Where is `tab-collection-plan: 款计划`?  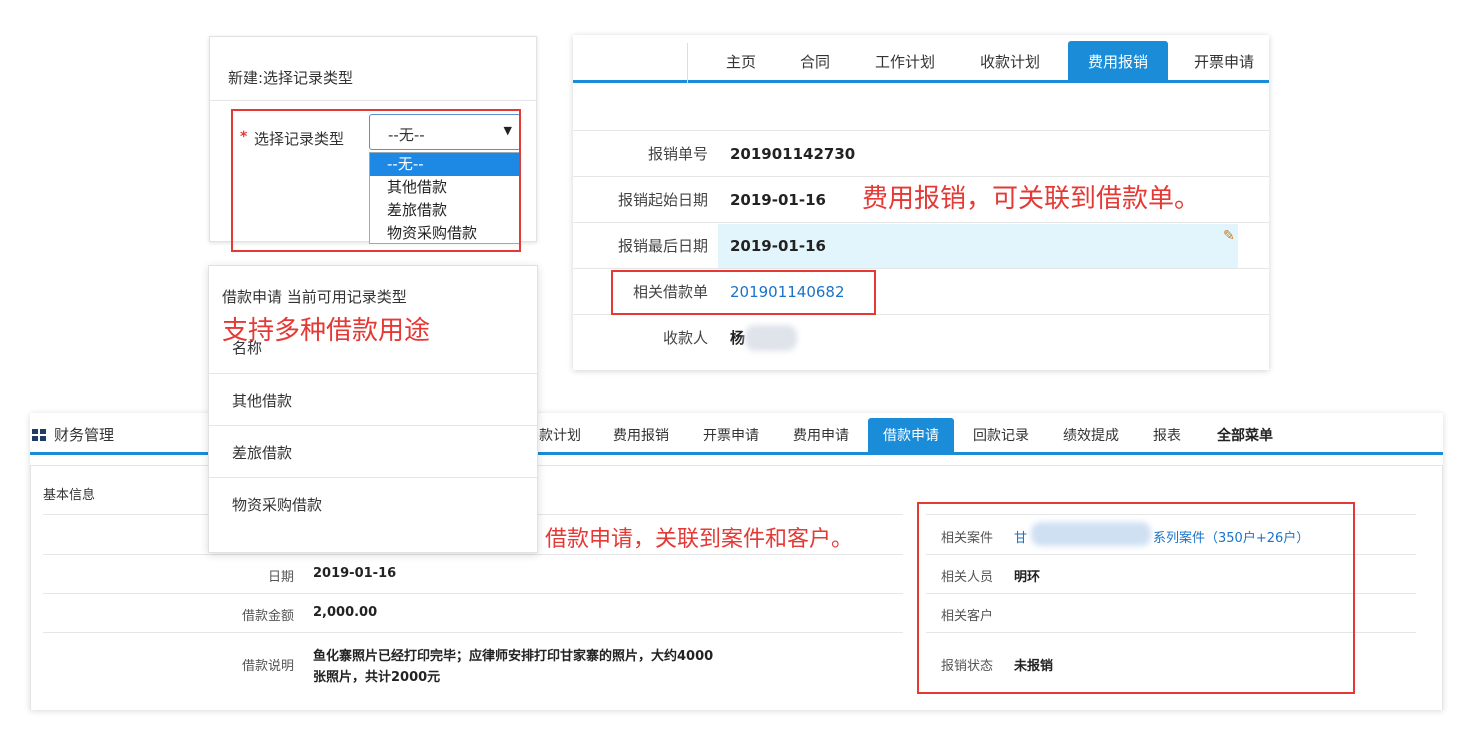
tab-collection-plan: 款计划 is located at coordinates (560, 436).